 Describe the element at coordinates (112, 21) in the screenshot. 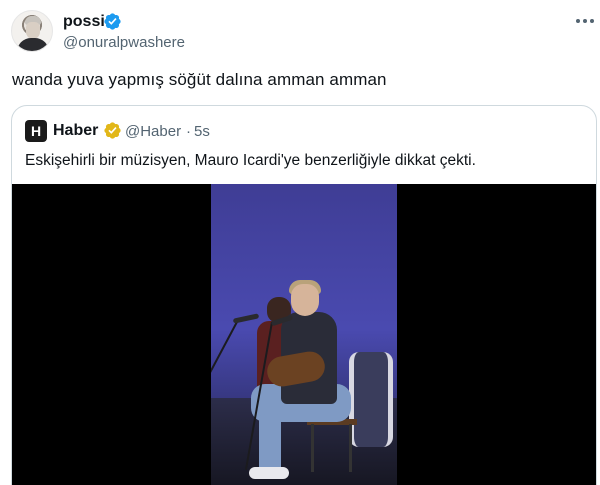

I see `verified-badge-icon` at that location.